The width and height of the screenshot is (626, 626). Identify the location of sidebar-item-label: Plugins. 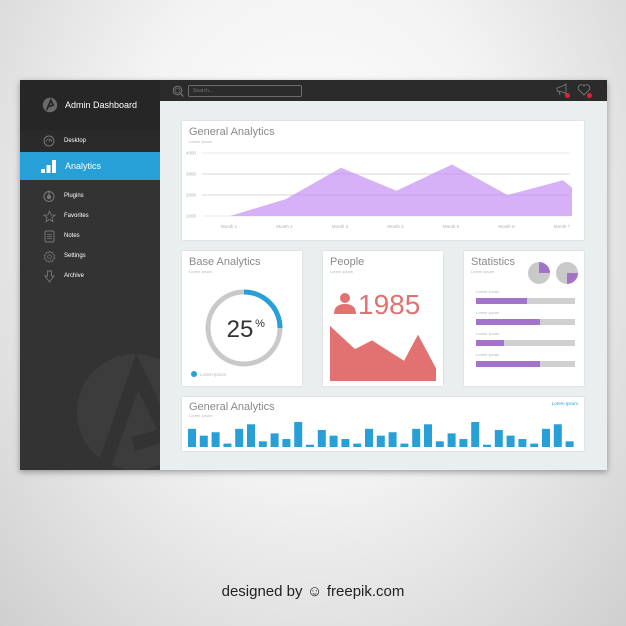
(74, 196).